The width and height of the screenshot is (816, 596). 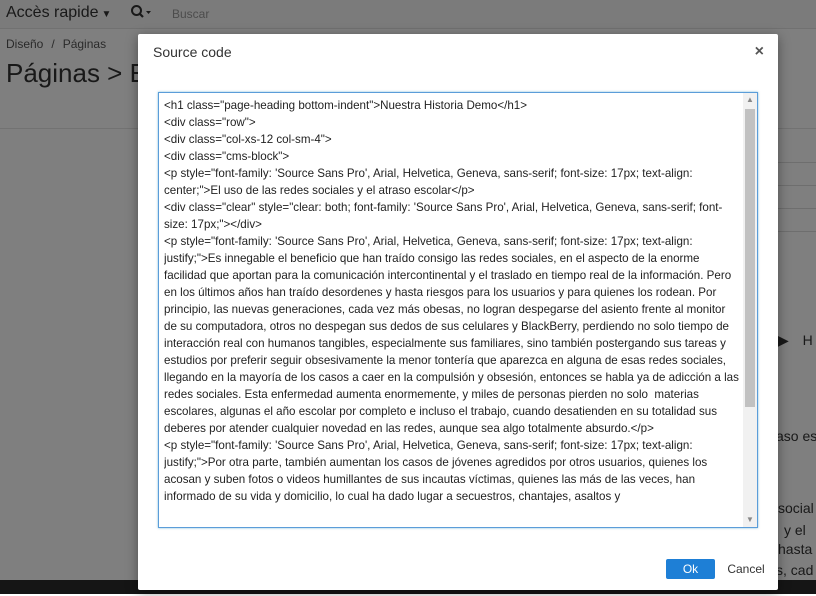 I want to click on cancel-button: Cancel, so click(x=746, y=569).